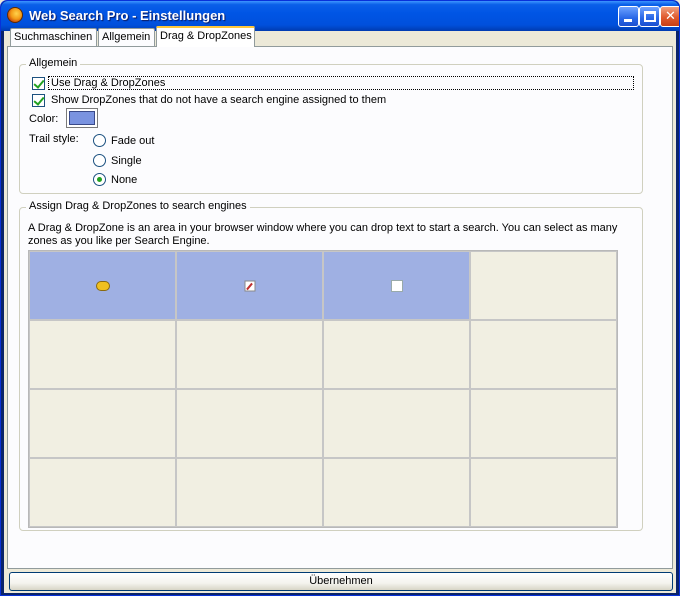 This screenshot has height=596, width=680. Describe the element at coordinates (38, 83) in the screenshot. I see `use-dropzones-checkbox` at that location.